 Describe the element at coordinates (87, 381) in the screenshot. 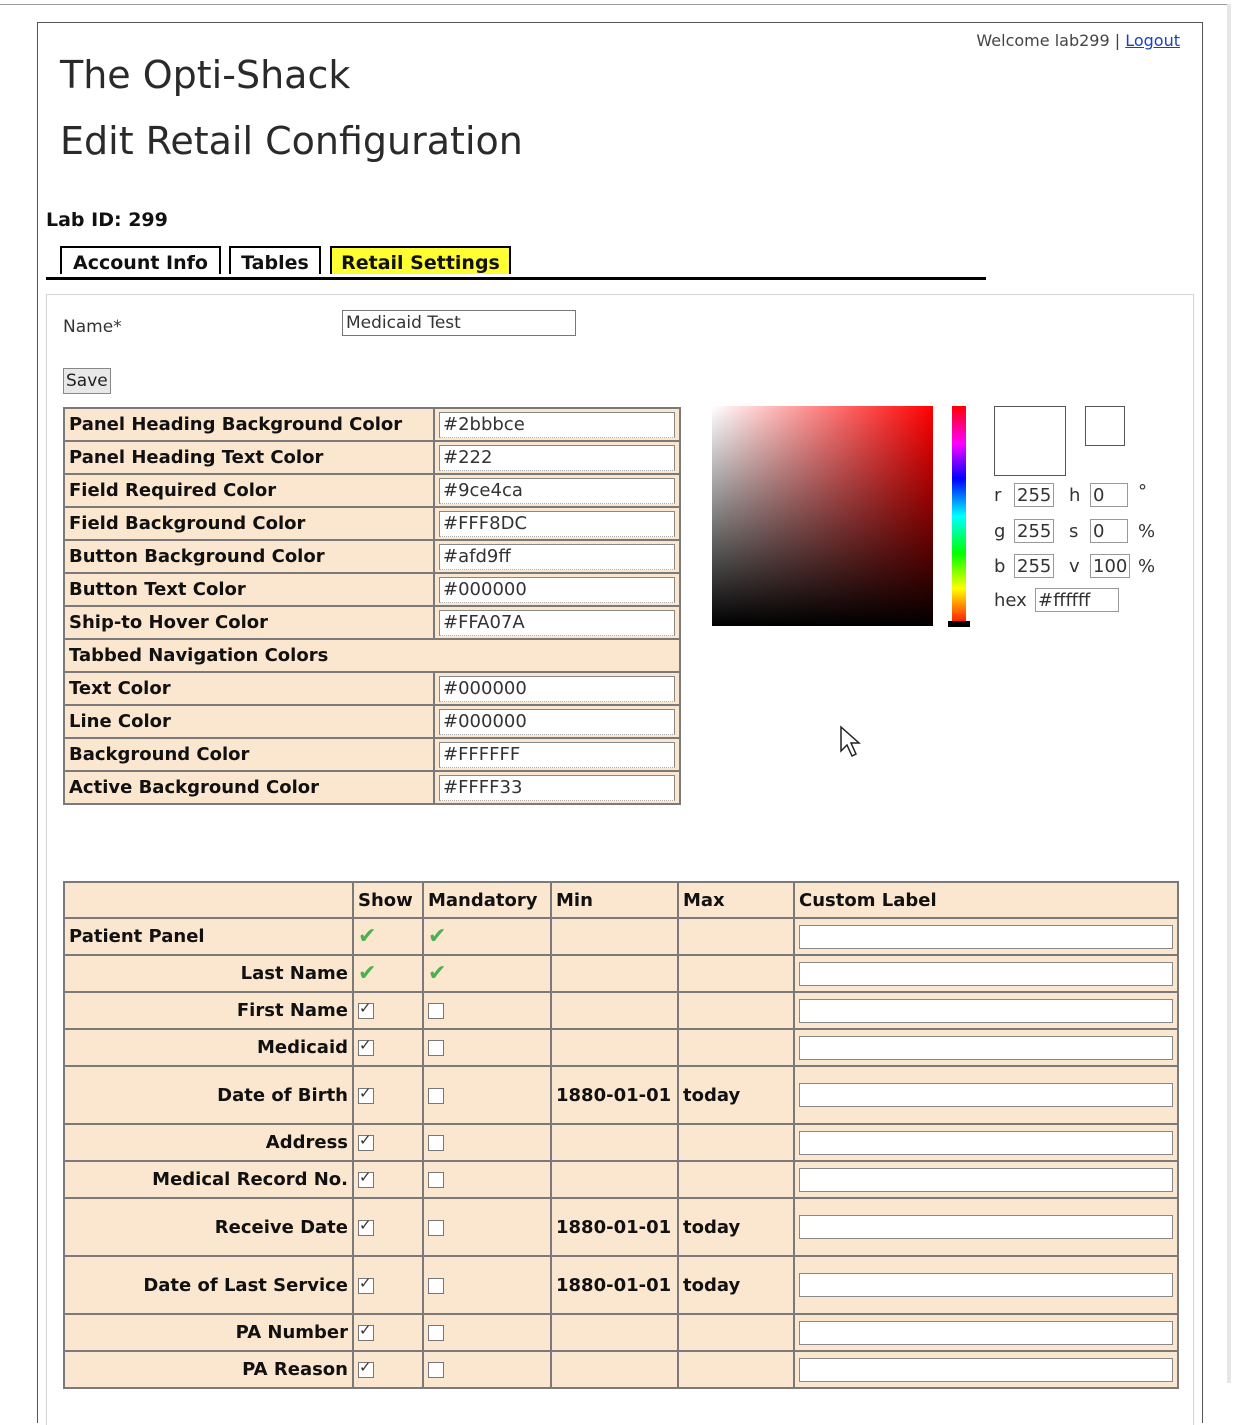

I see `save-button: Save` at that location.